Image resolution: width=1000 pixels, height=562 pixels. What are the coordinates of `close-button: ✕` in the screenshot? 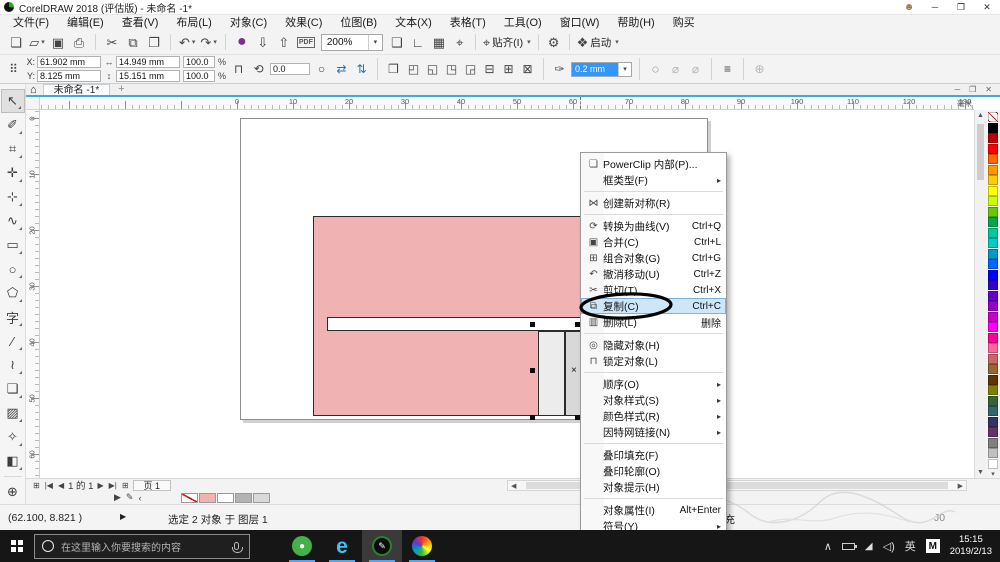 It's located at (987, 7).